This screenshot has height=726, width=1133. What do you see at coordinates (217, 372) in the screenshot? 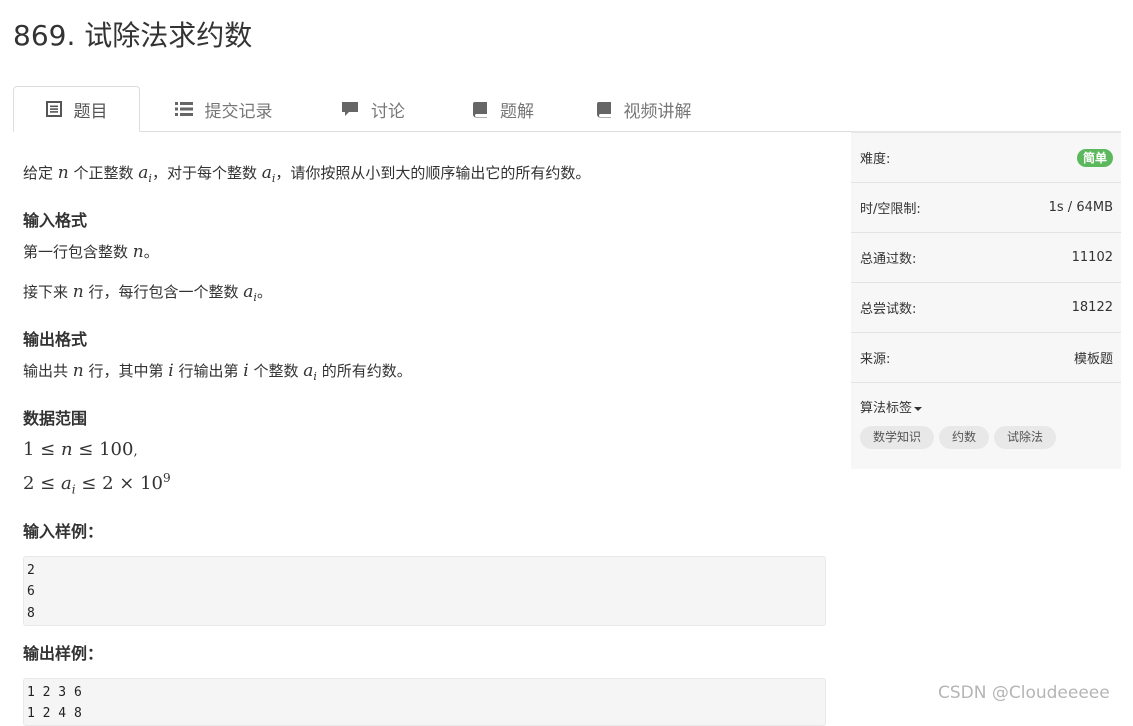
I see `output-format-line: 输出共 n 行，其中第 i 行输出第 i 个整数 ai 的所有约数。` at bounding box center [217, 372].